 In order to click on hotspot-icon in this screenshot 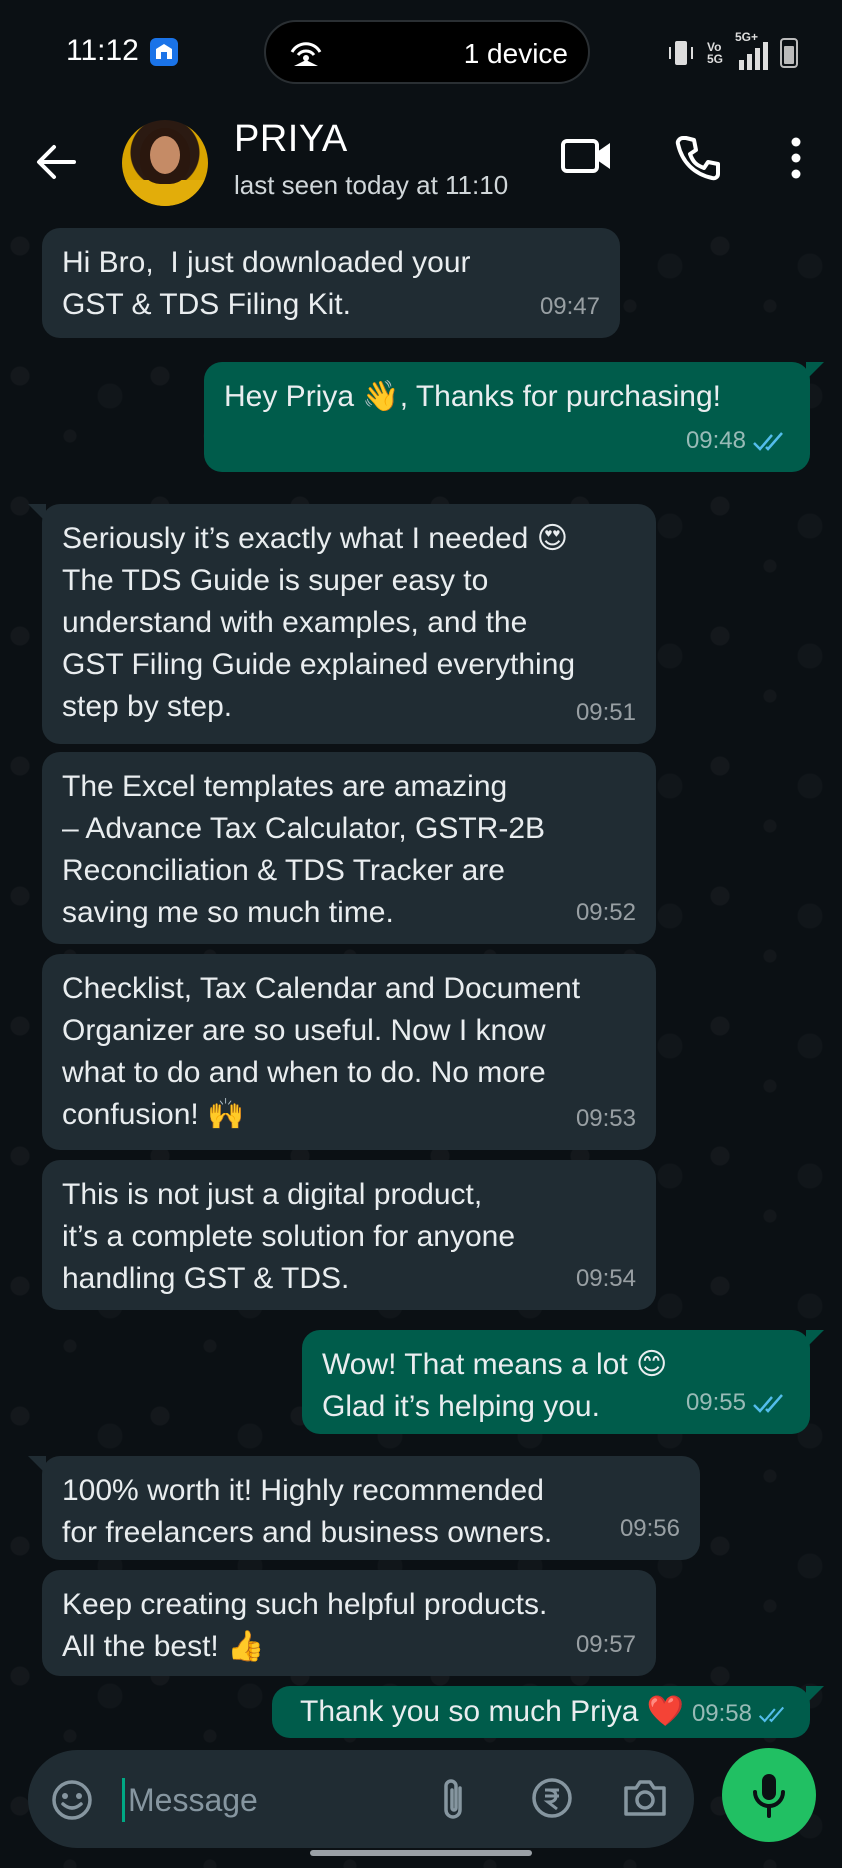, I will do `click(306, 55)`.